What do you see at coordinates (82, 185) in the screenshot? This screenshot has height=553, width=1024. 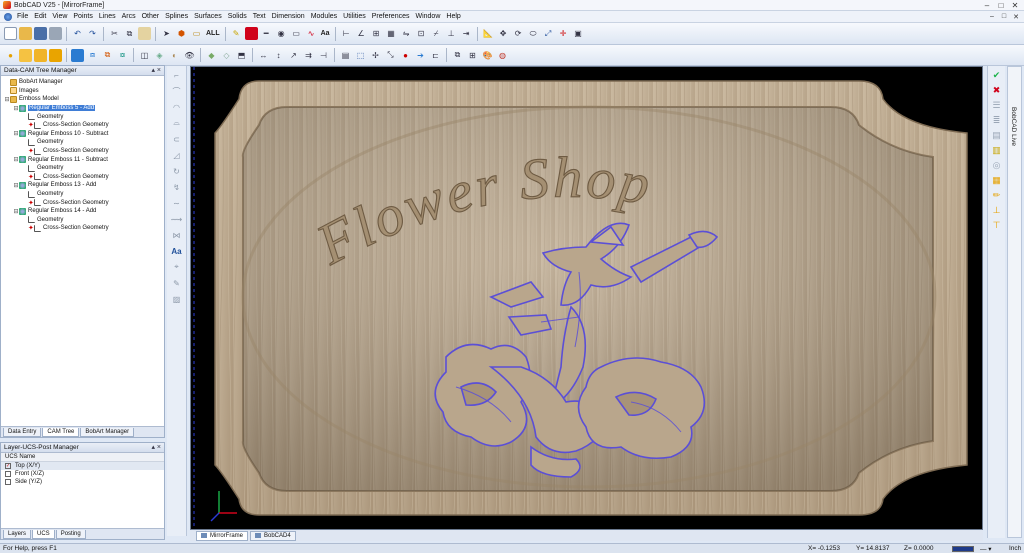 I see `tree-item: ⊟ Regular Emboss 13 - Add` at bounding box center [82, 185].